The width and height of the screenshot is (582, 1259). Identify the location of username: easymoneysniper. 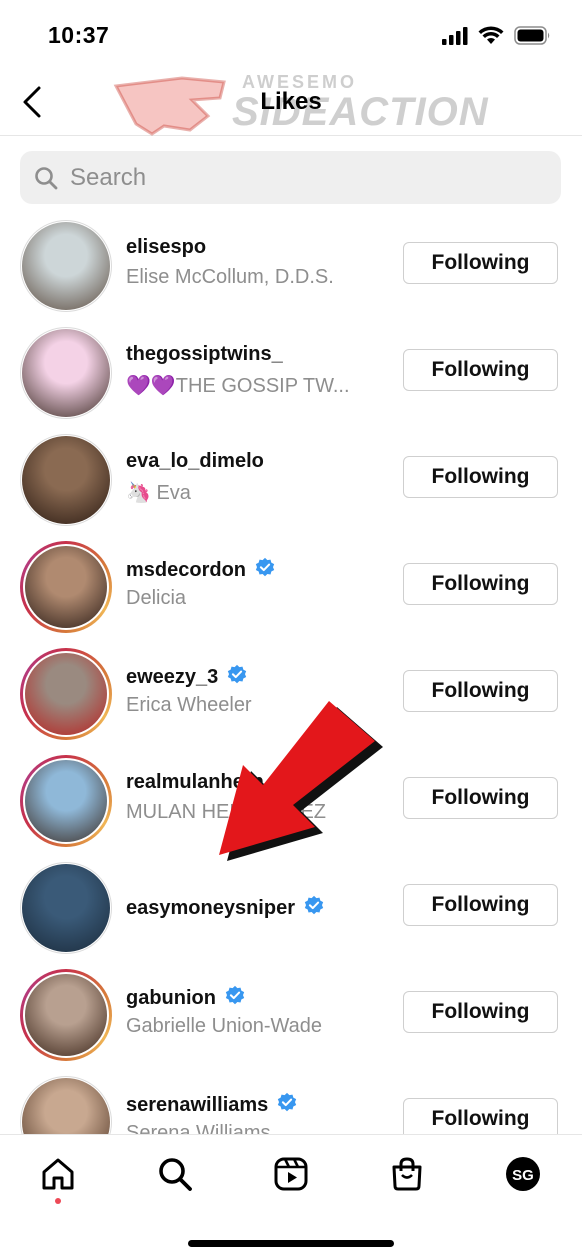
(210, 908).